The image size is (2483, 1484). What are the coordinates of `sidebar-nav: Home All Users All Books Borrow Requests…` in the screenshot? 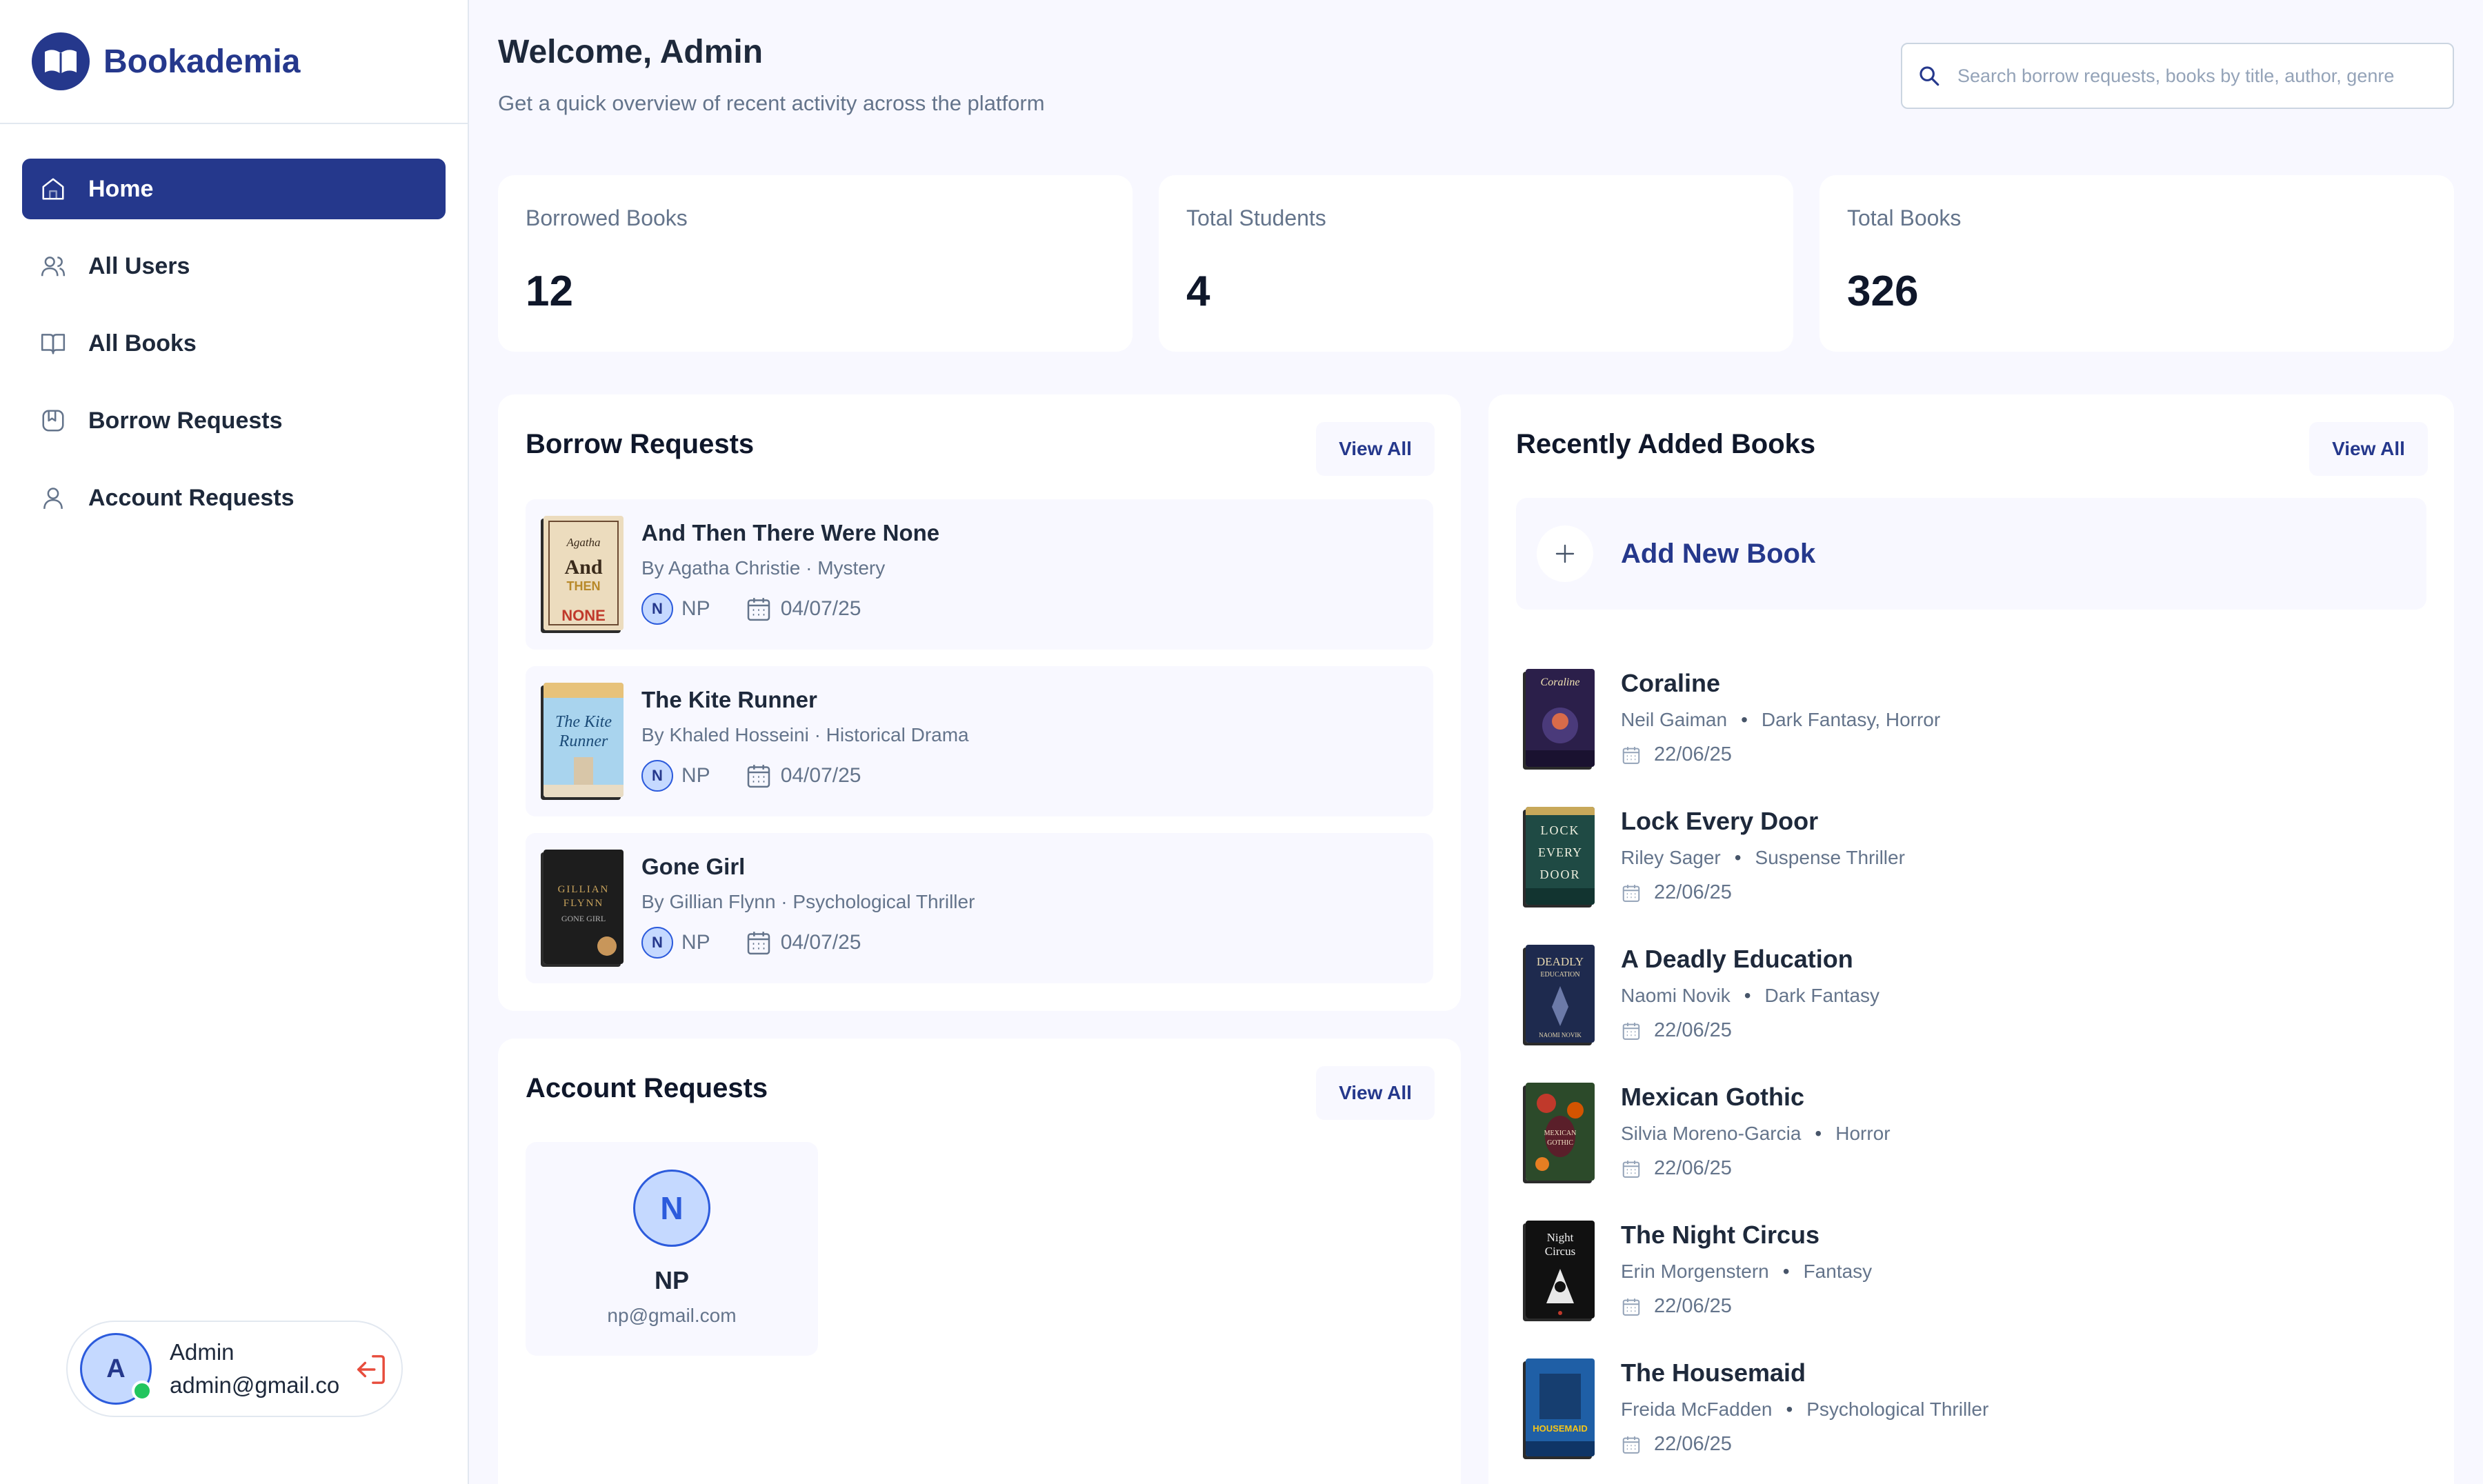 It's located at (234, 326).